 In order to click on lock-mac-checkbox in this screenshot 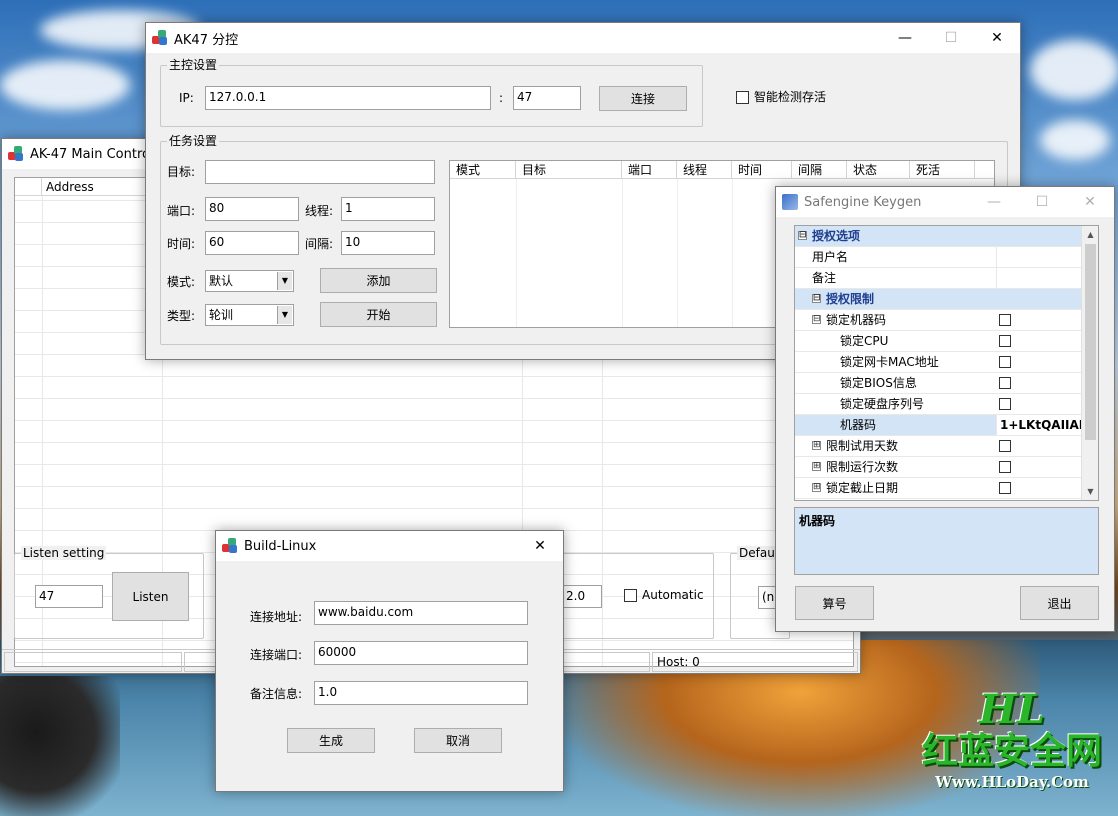, I will do `click(1005, 362)`.